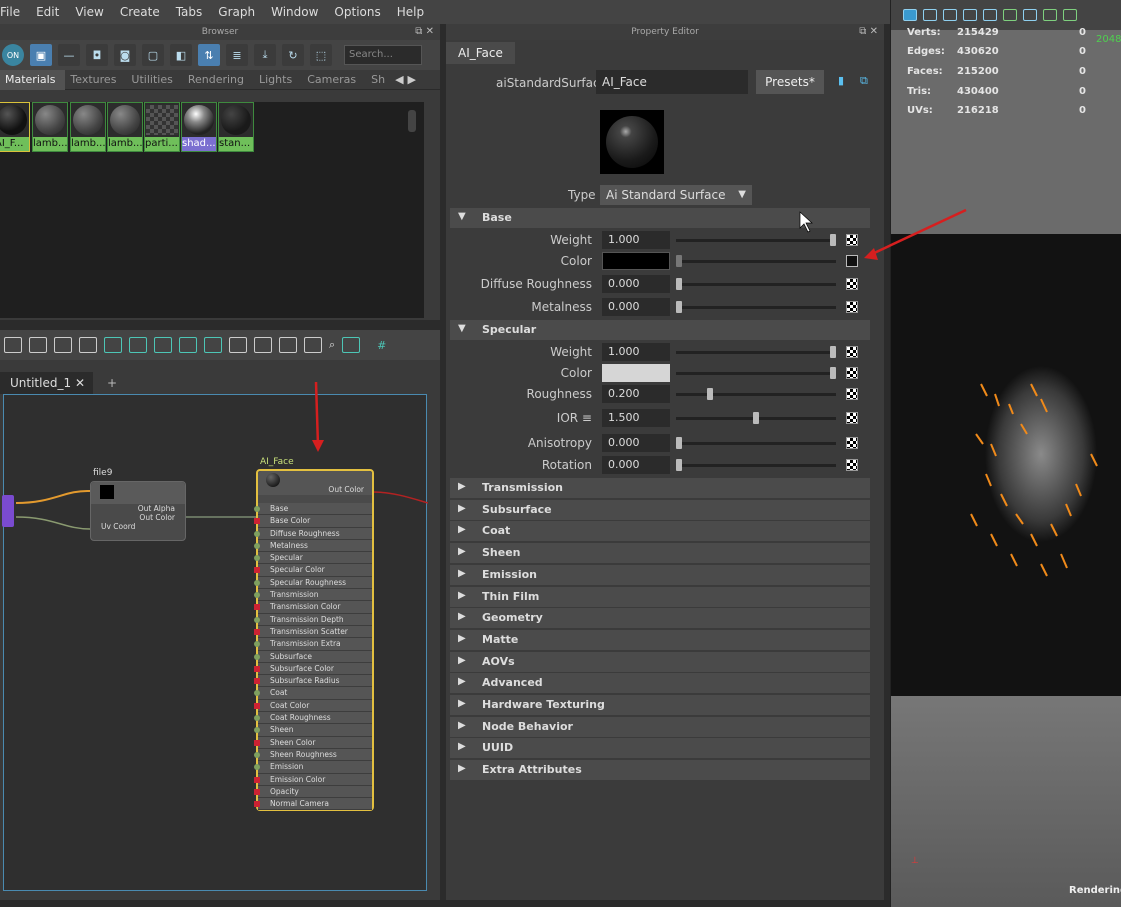  What do you see at coordinates (864, 81) in the screenshot?
I see `copy-tab-icon: ⧉` at bounding box center [864, 81].